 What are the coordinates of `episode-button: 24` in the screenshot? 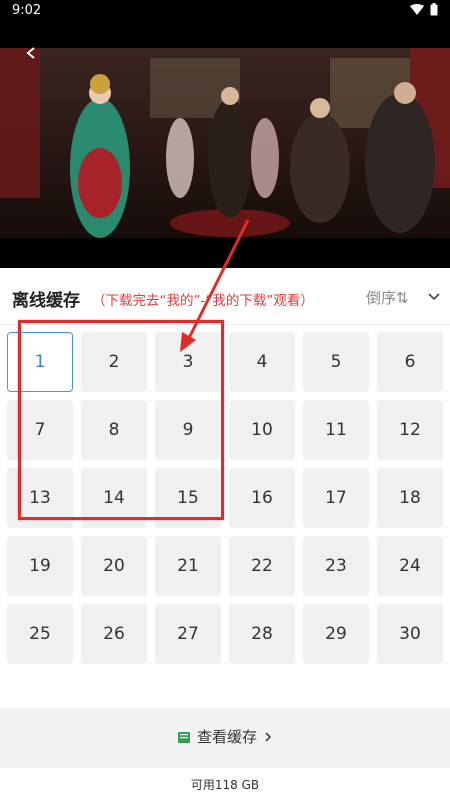 It's located at (410, 566).